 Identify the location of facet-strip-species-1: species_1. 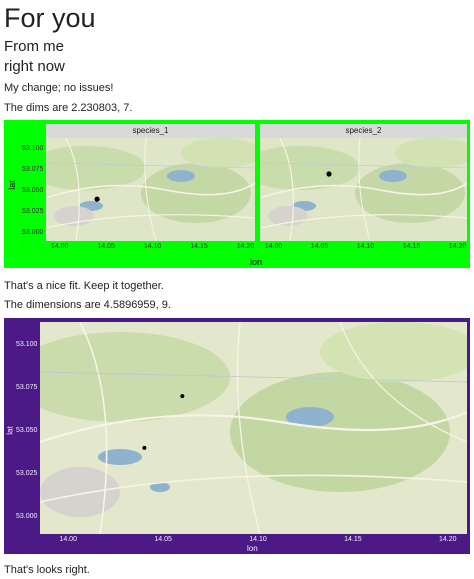
(150, 131).